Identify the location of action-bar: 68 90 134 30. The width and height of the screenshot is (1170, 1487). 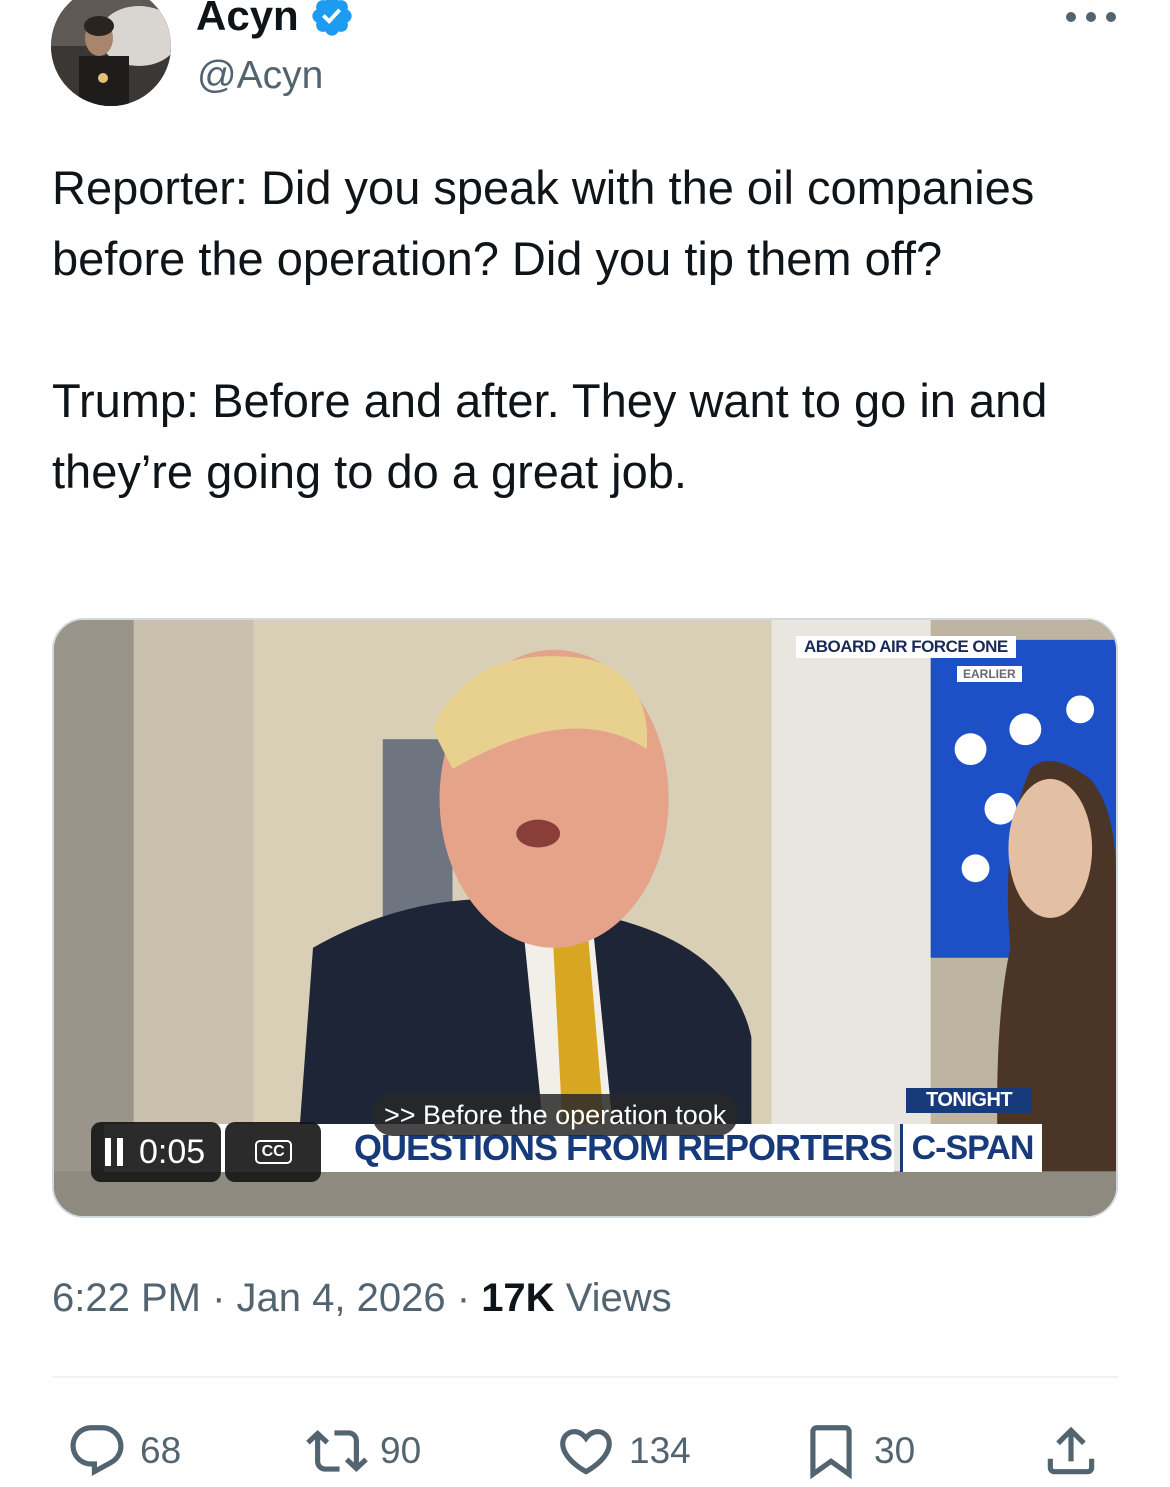
(585, 1450).